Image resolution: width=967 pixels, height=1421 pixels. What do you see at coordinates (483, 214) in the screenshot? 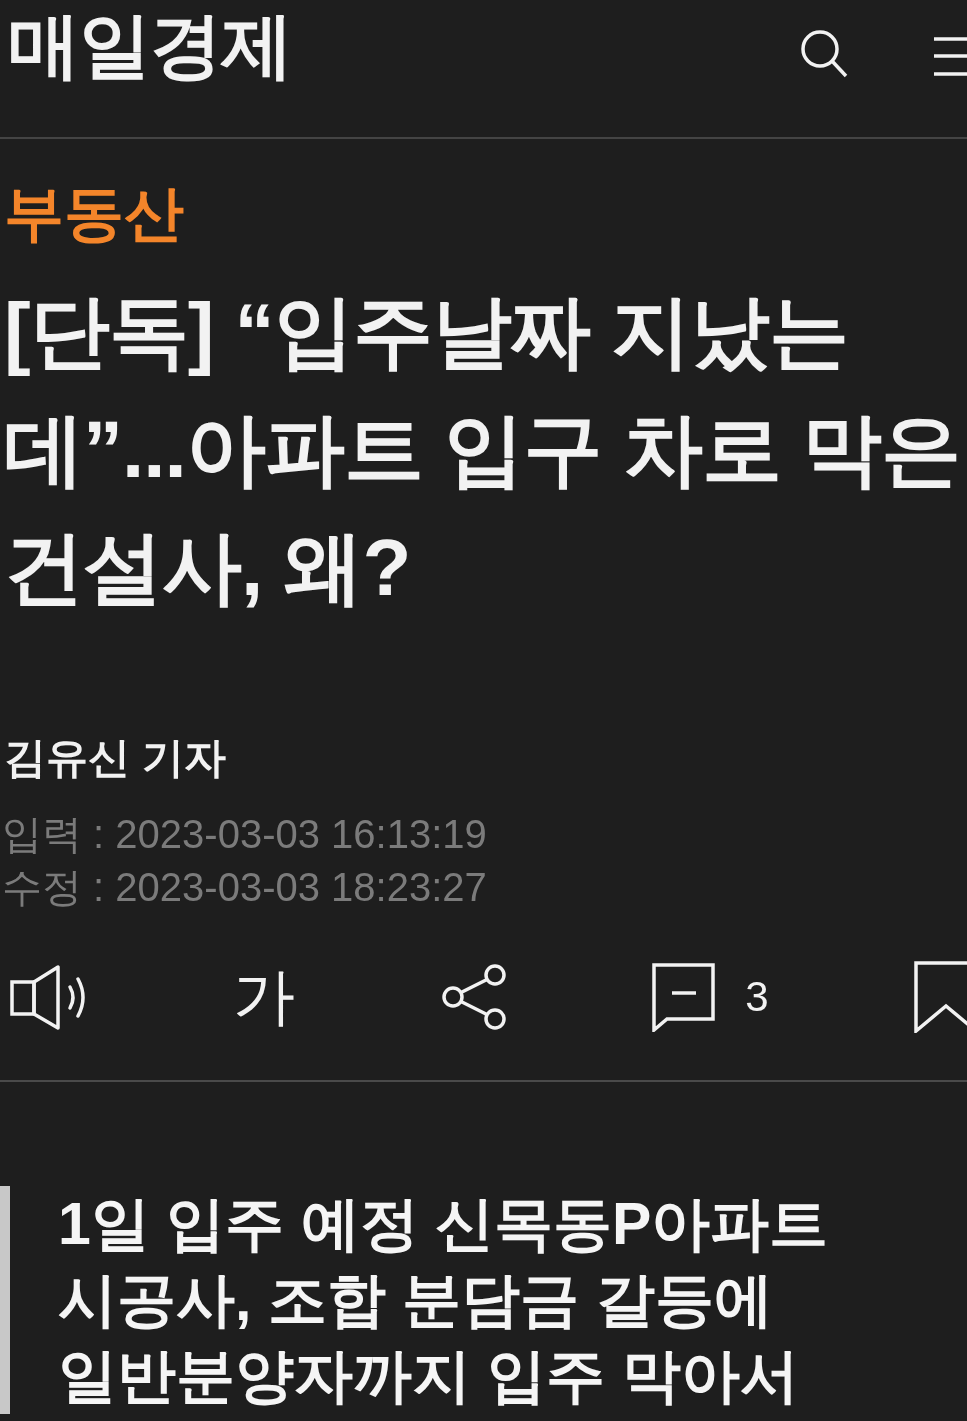
I see `category-link: 부동산` at bounding box center [483, 214].